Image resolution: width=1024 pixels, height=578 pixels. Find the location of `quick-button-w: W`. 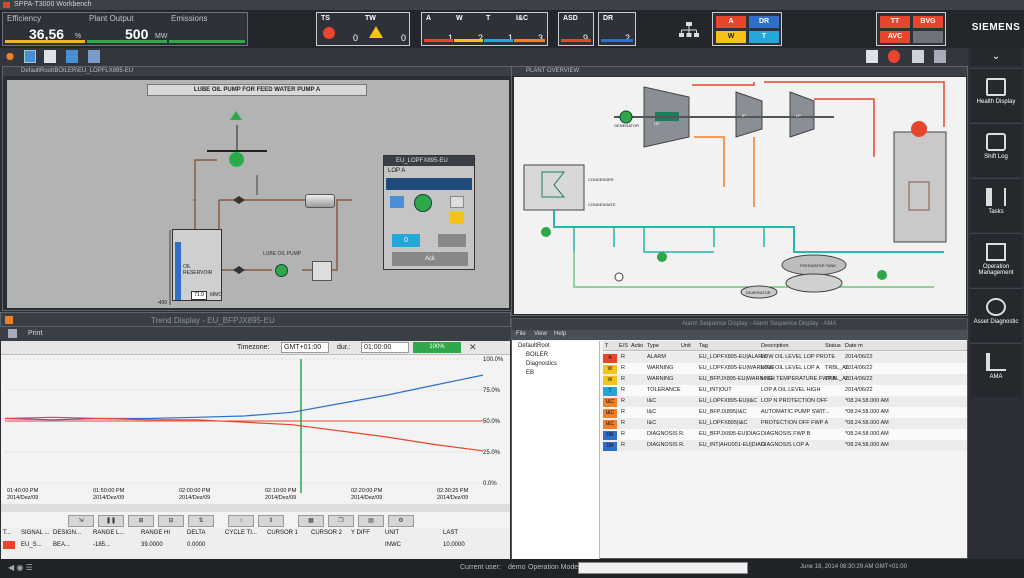

quick-button-w: W is located at coordinates (731, 37).